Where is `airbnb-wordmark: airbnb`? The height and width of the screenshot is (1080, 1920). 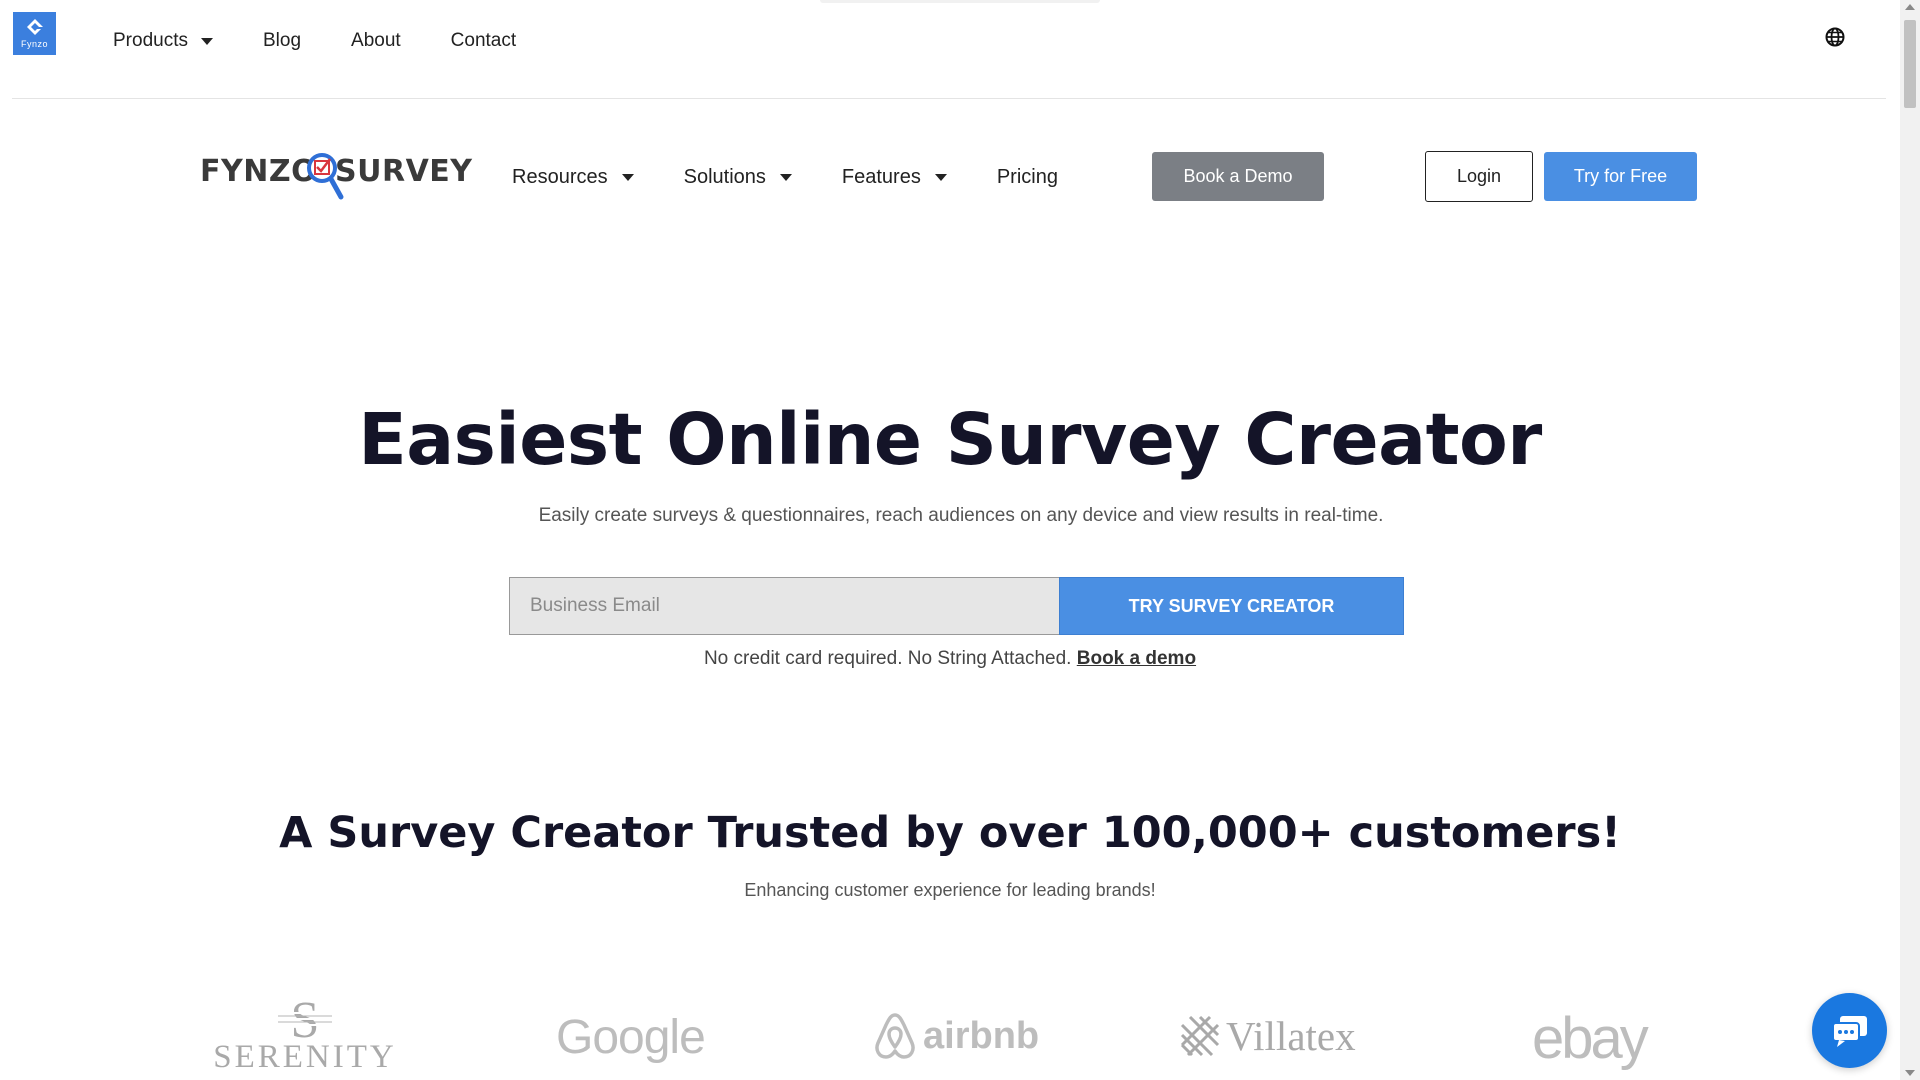
airbnb-wordmark: airbnb is located at coordinates (981, 1035).